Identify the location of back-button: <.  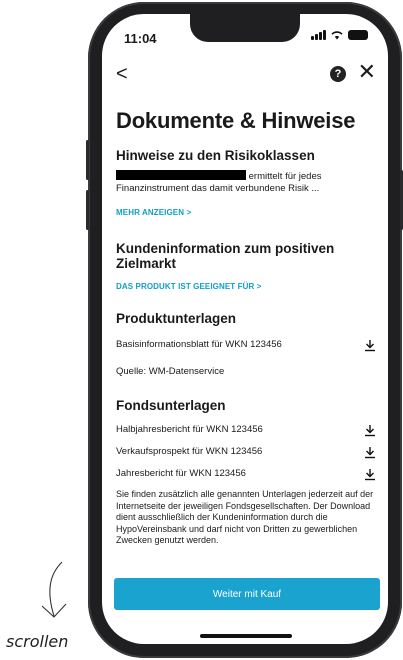
(122, 74).